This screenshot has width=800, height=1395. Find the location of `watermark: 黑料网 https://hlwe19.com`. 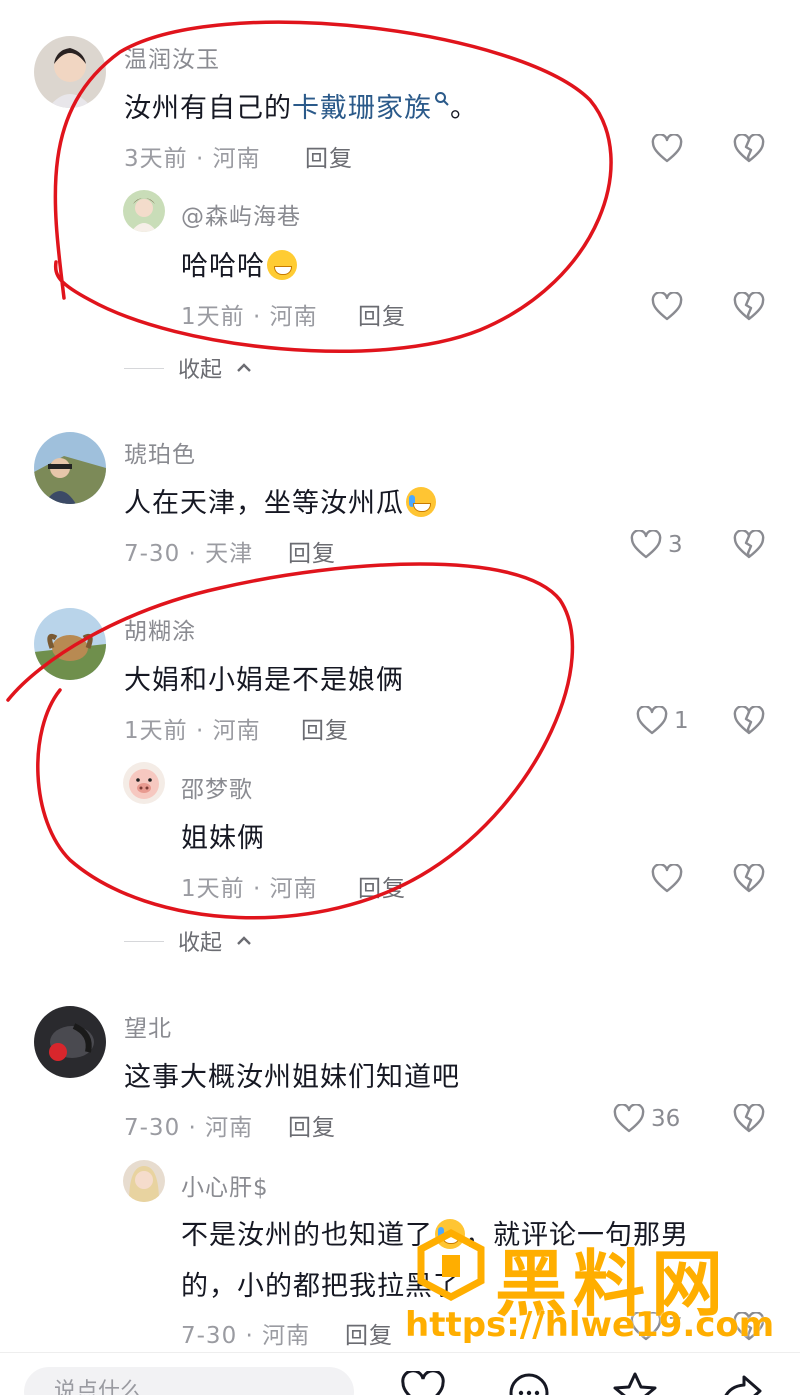

watermark: 黑料网 https://hlwe19.com is located at coordinates (590, 1290).